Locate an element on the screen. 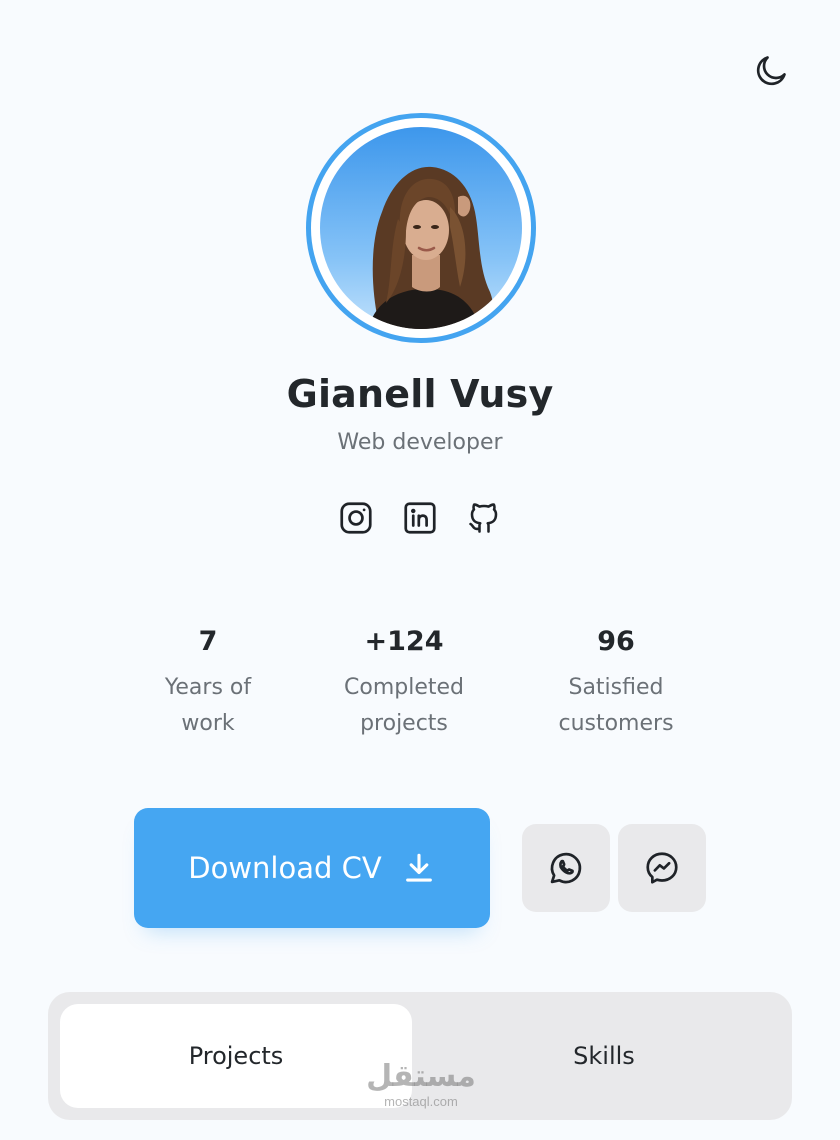  stat-value: 96 is located at coordinates (616, 641).